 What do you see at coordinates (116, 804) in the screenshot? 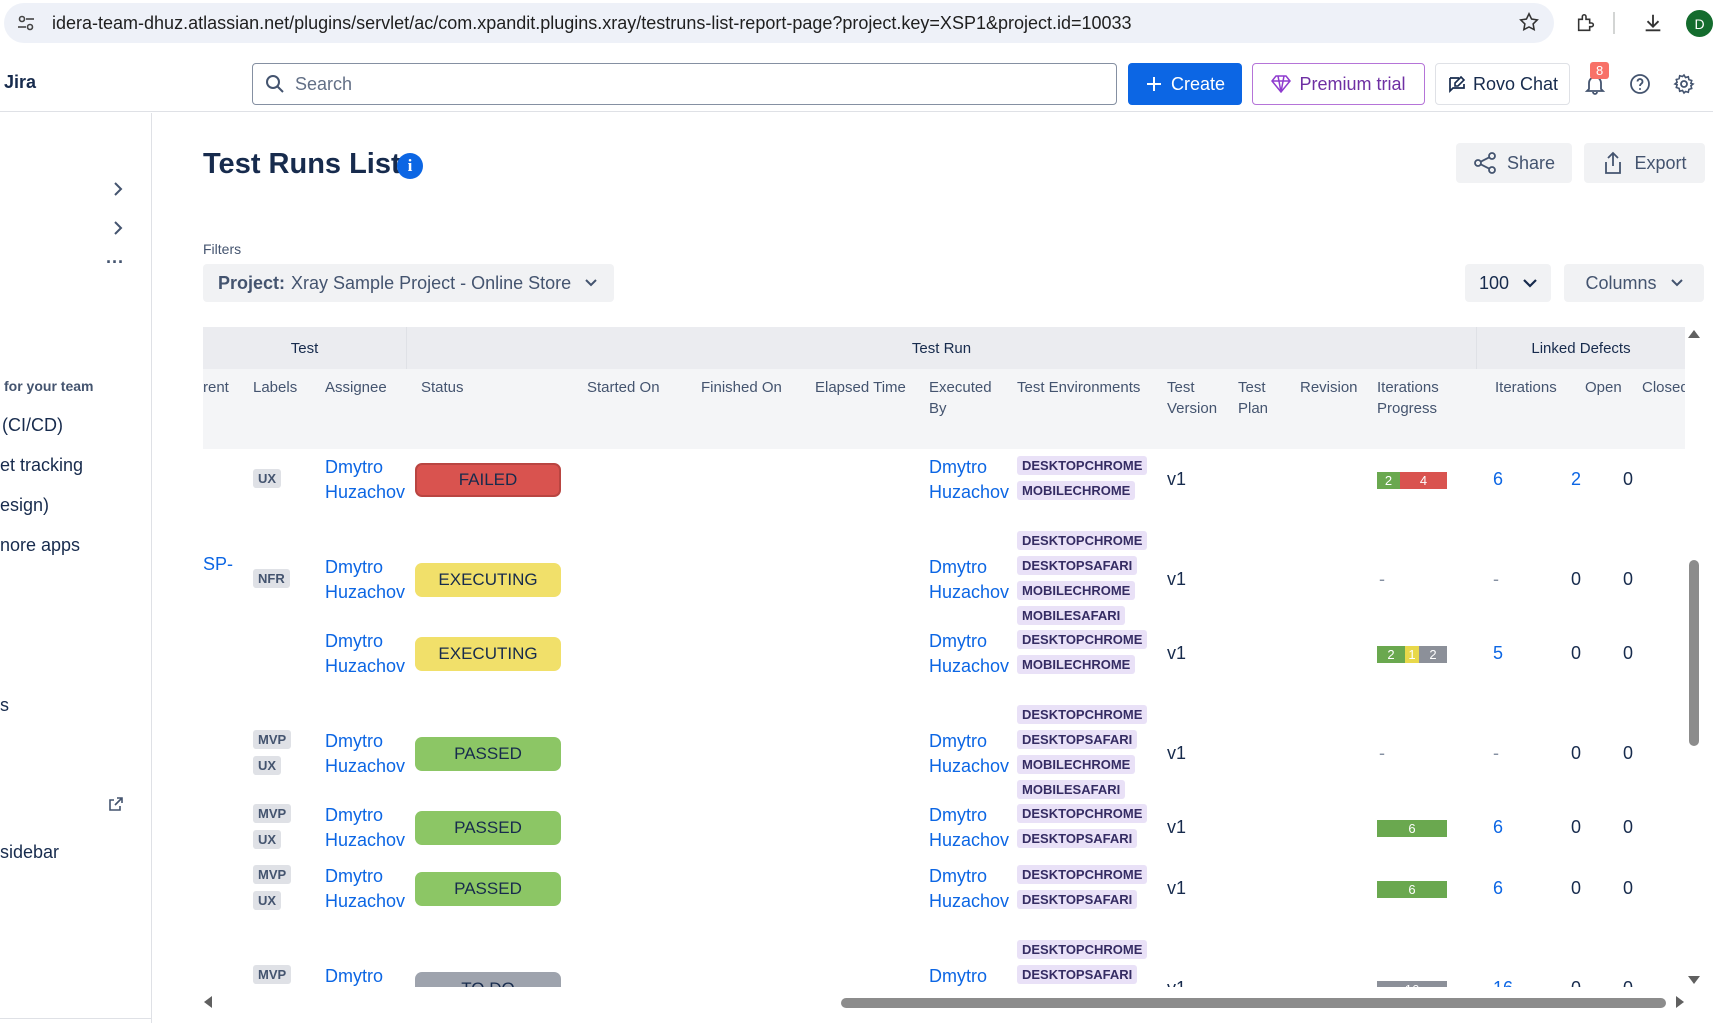
I see `external-link-icon` at bounding box center [116, 804].